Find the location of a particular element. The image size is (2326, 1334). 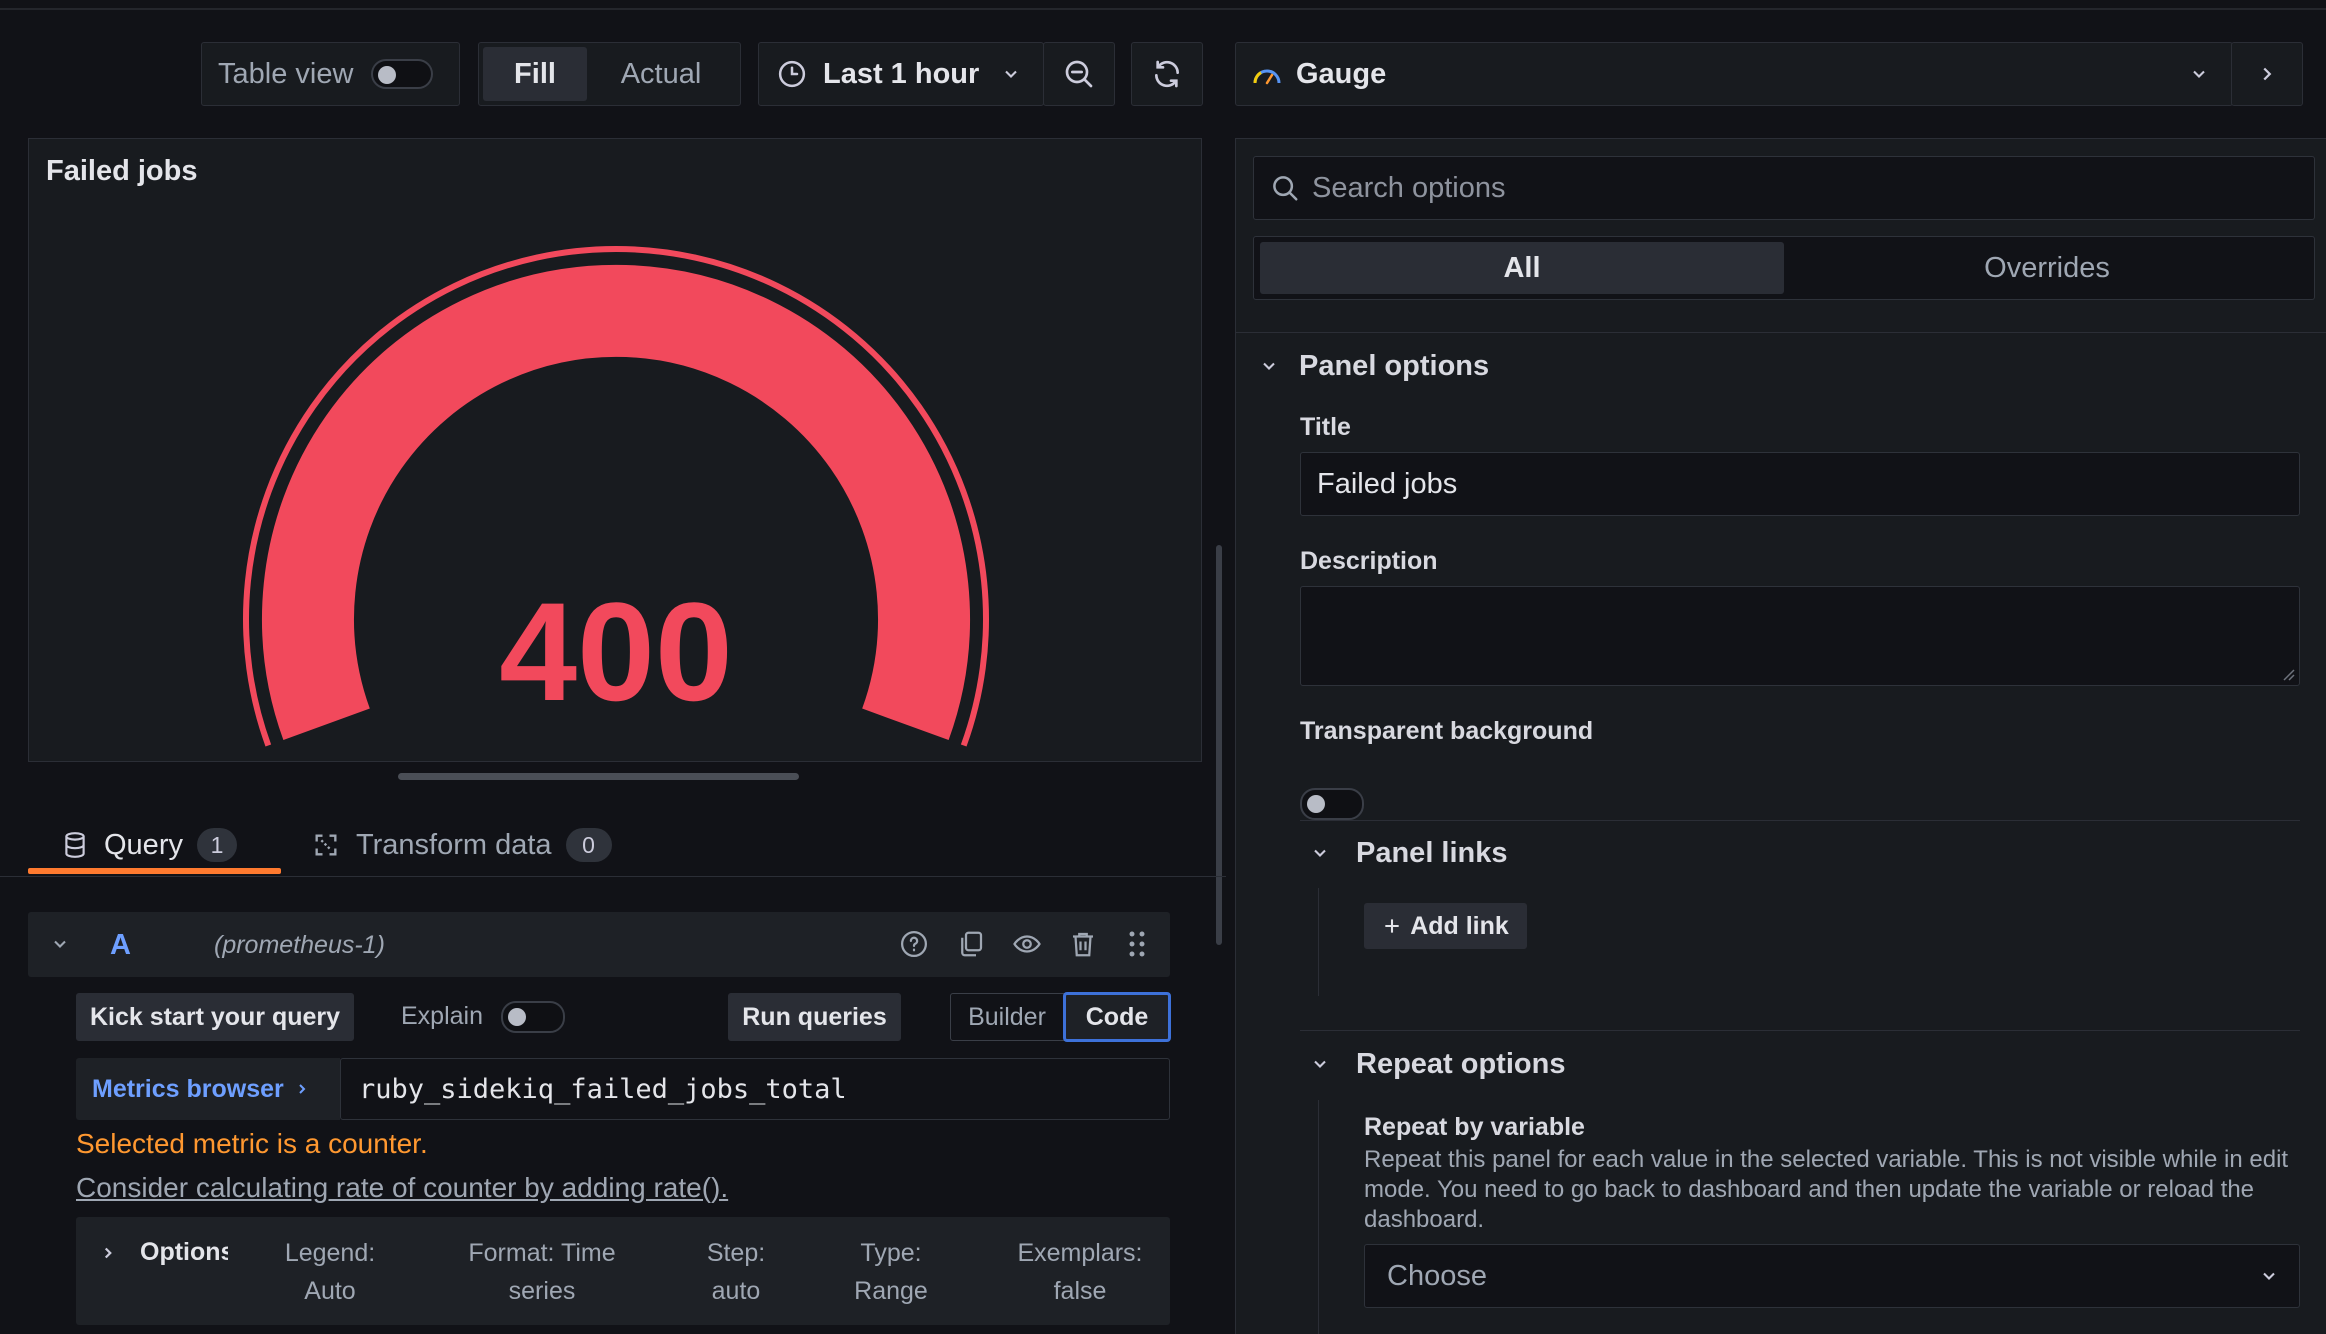

search-options-input: Search options is located at coordinates (1784, 188).